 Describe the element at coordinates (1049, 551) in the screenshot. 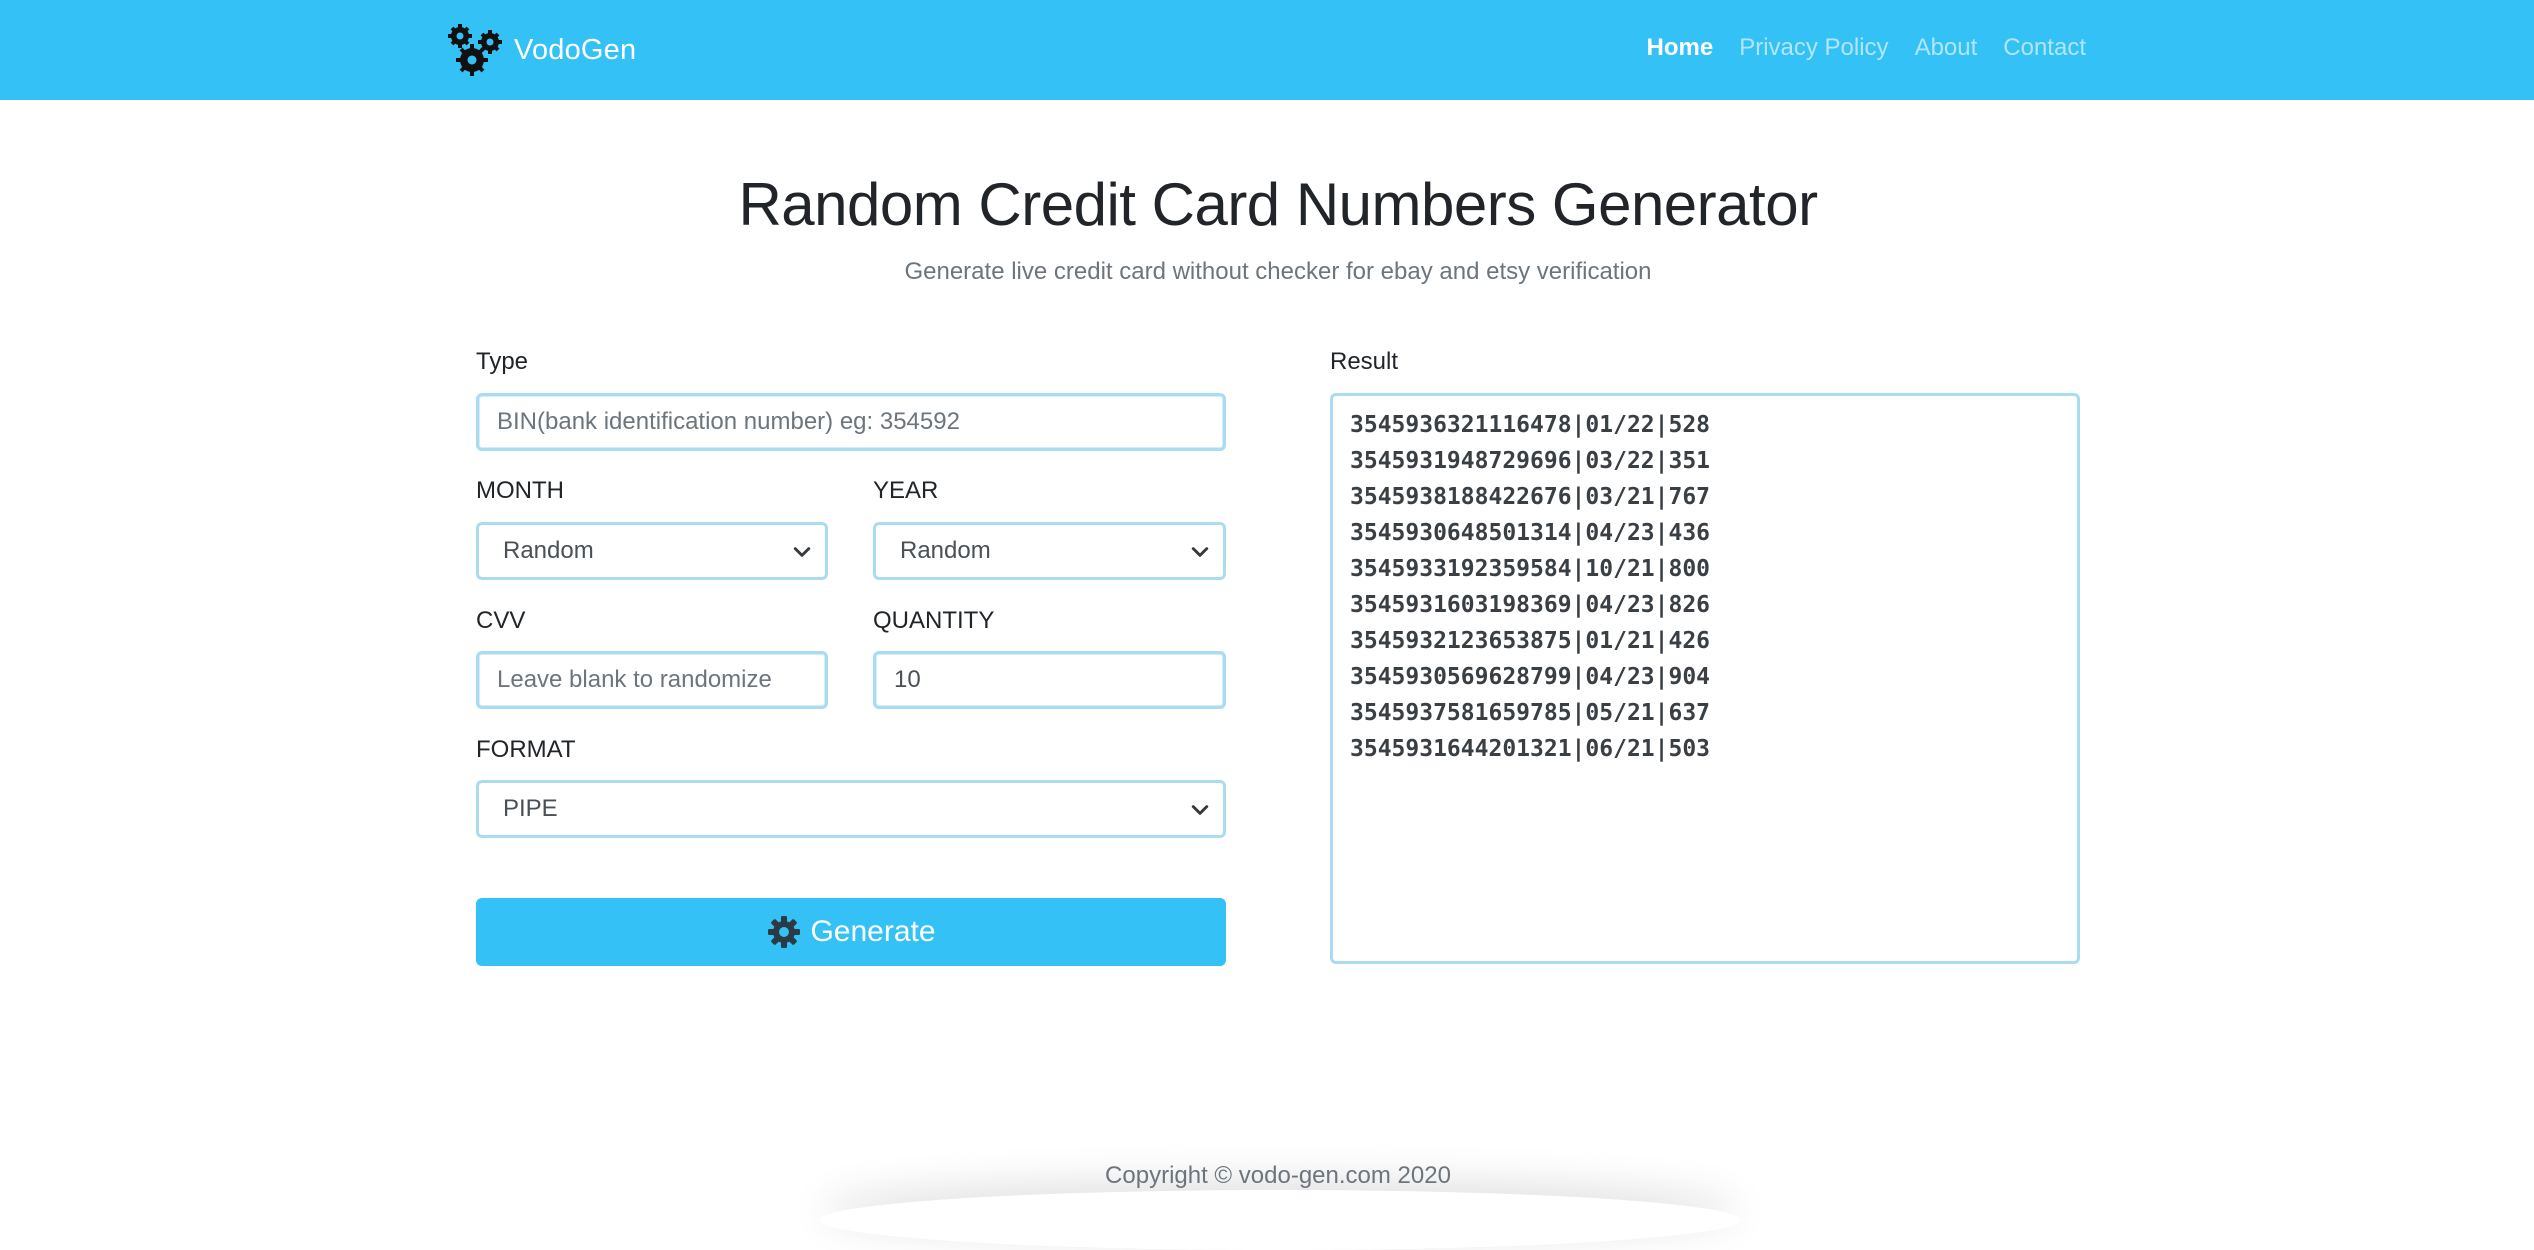

I see `year-select: Random` at that location.